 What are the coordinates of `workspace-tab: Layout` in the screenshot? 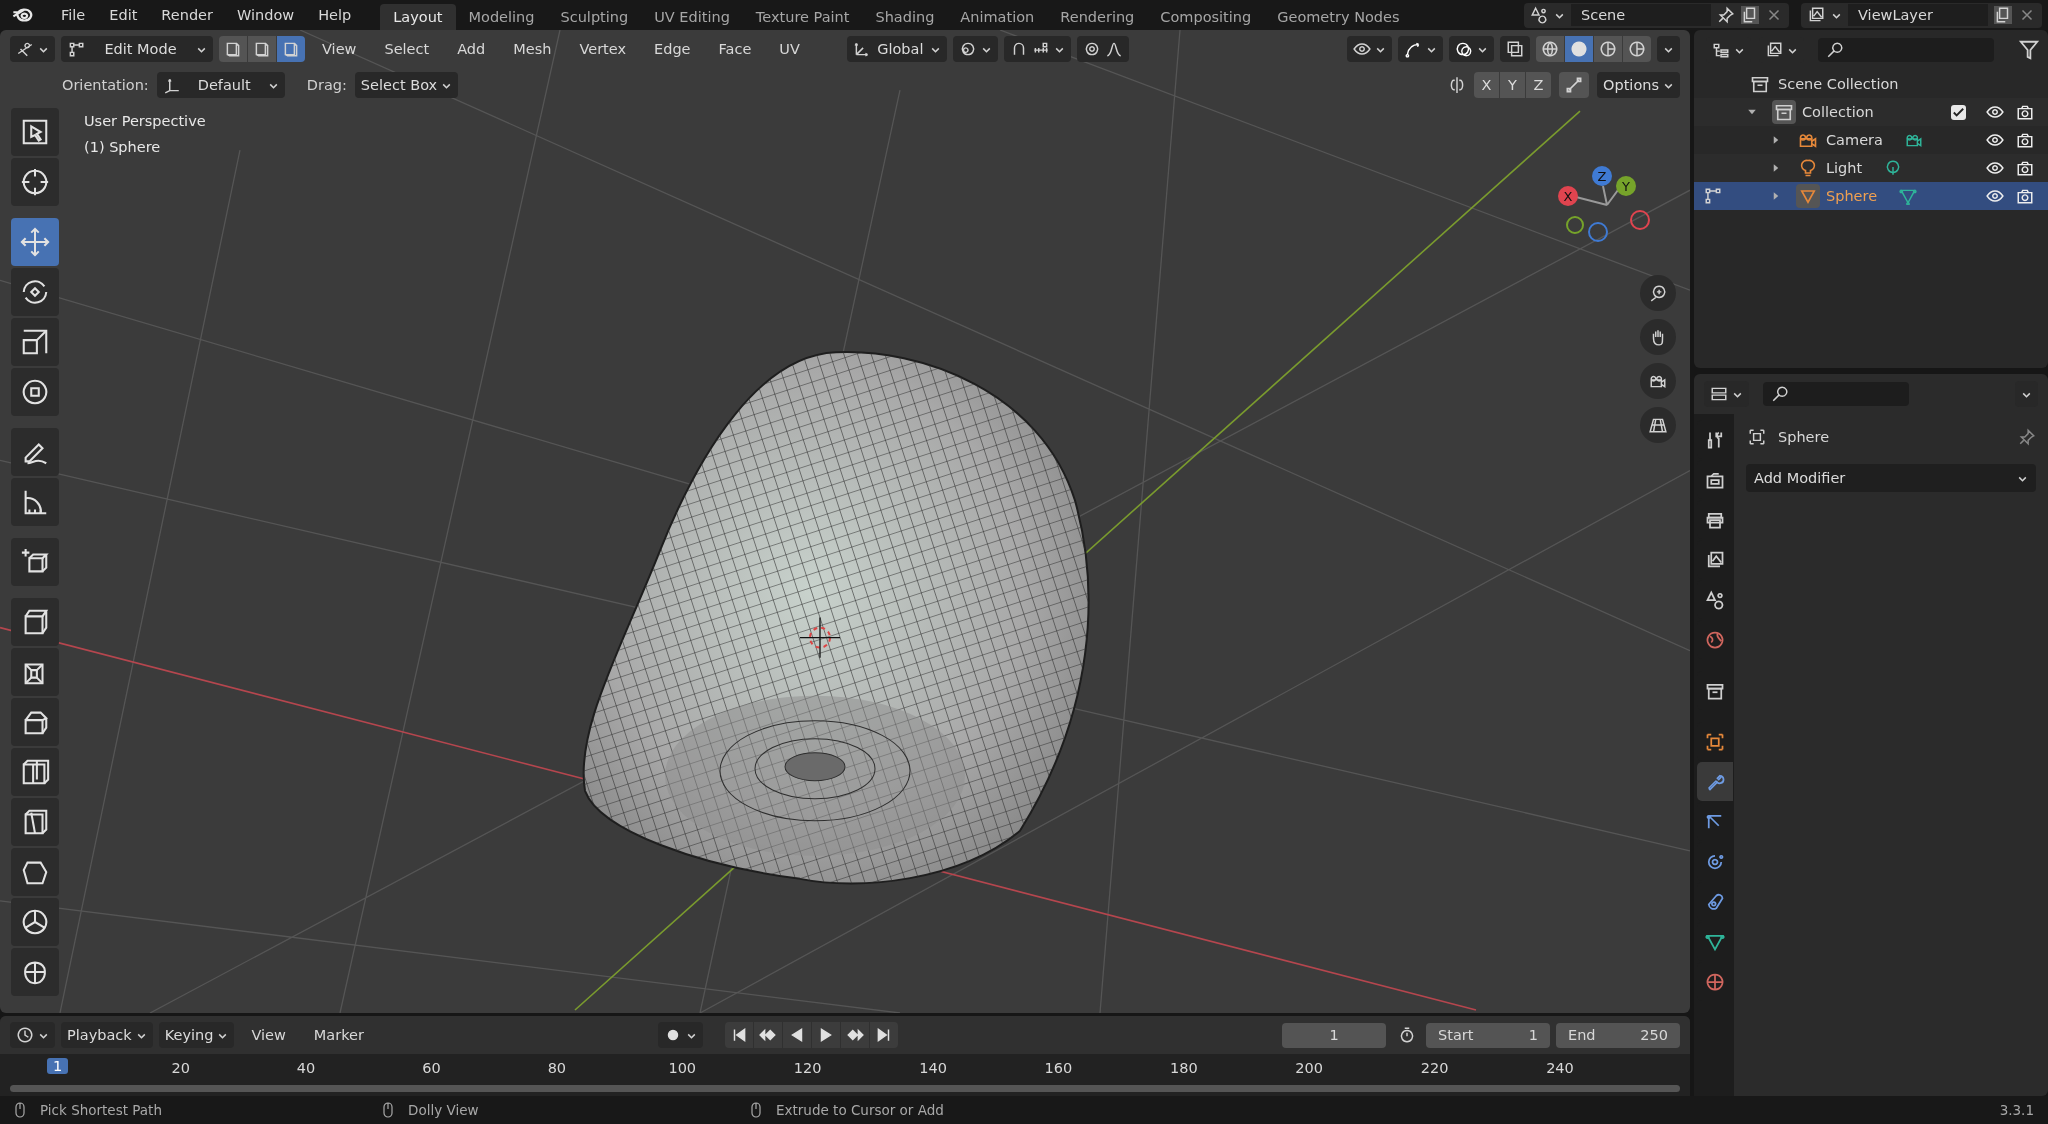 It's located at (418, 17).